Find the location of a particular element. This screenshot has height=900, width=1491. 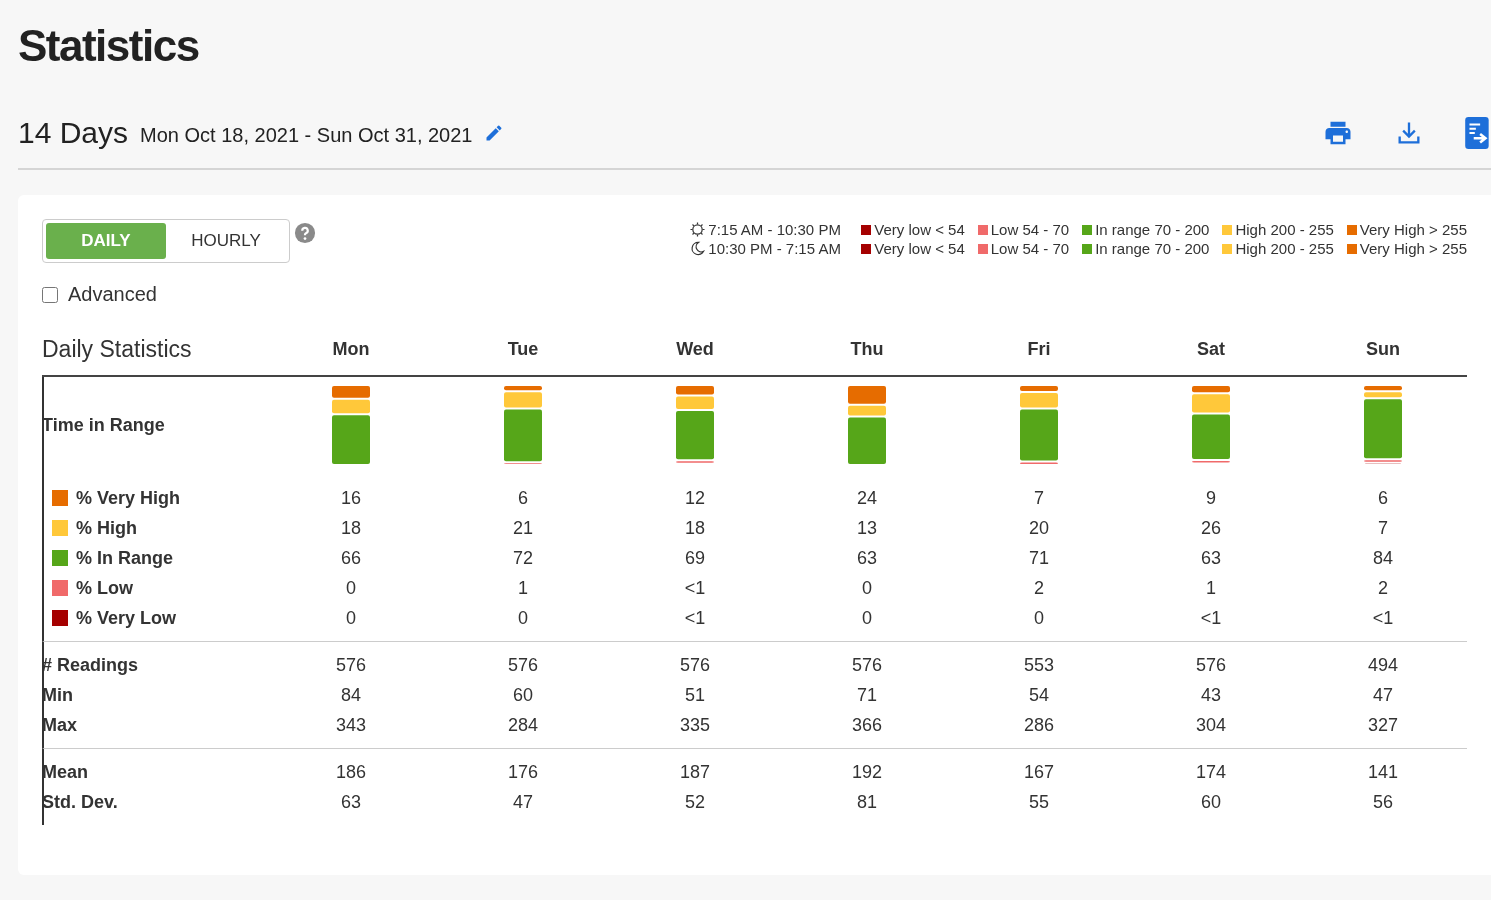

table-cell: 366 is located at coordinates (866, 724).